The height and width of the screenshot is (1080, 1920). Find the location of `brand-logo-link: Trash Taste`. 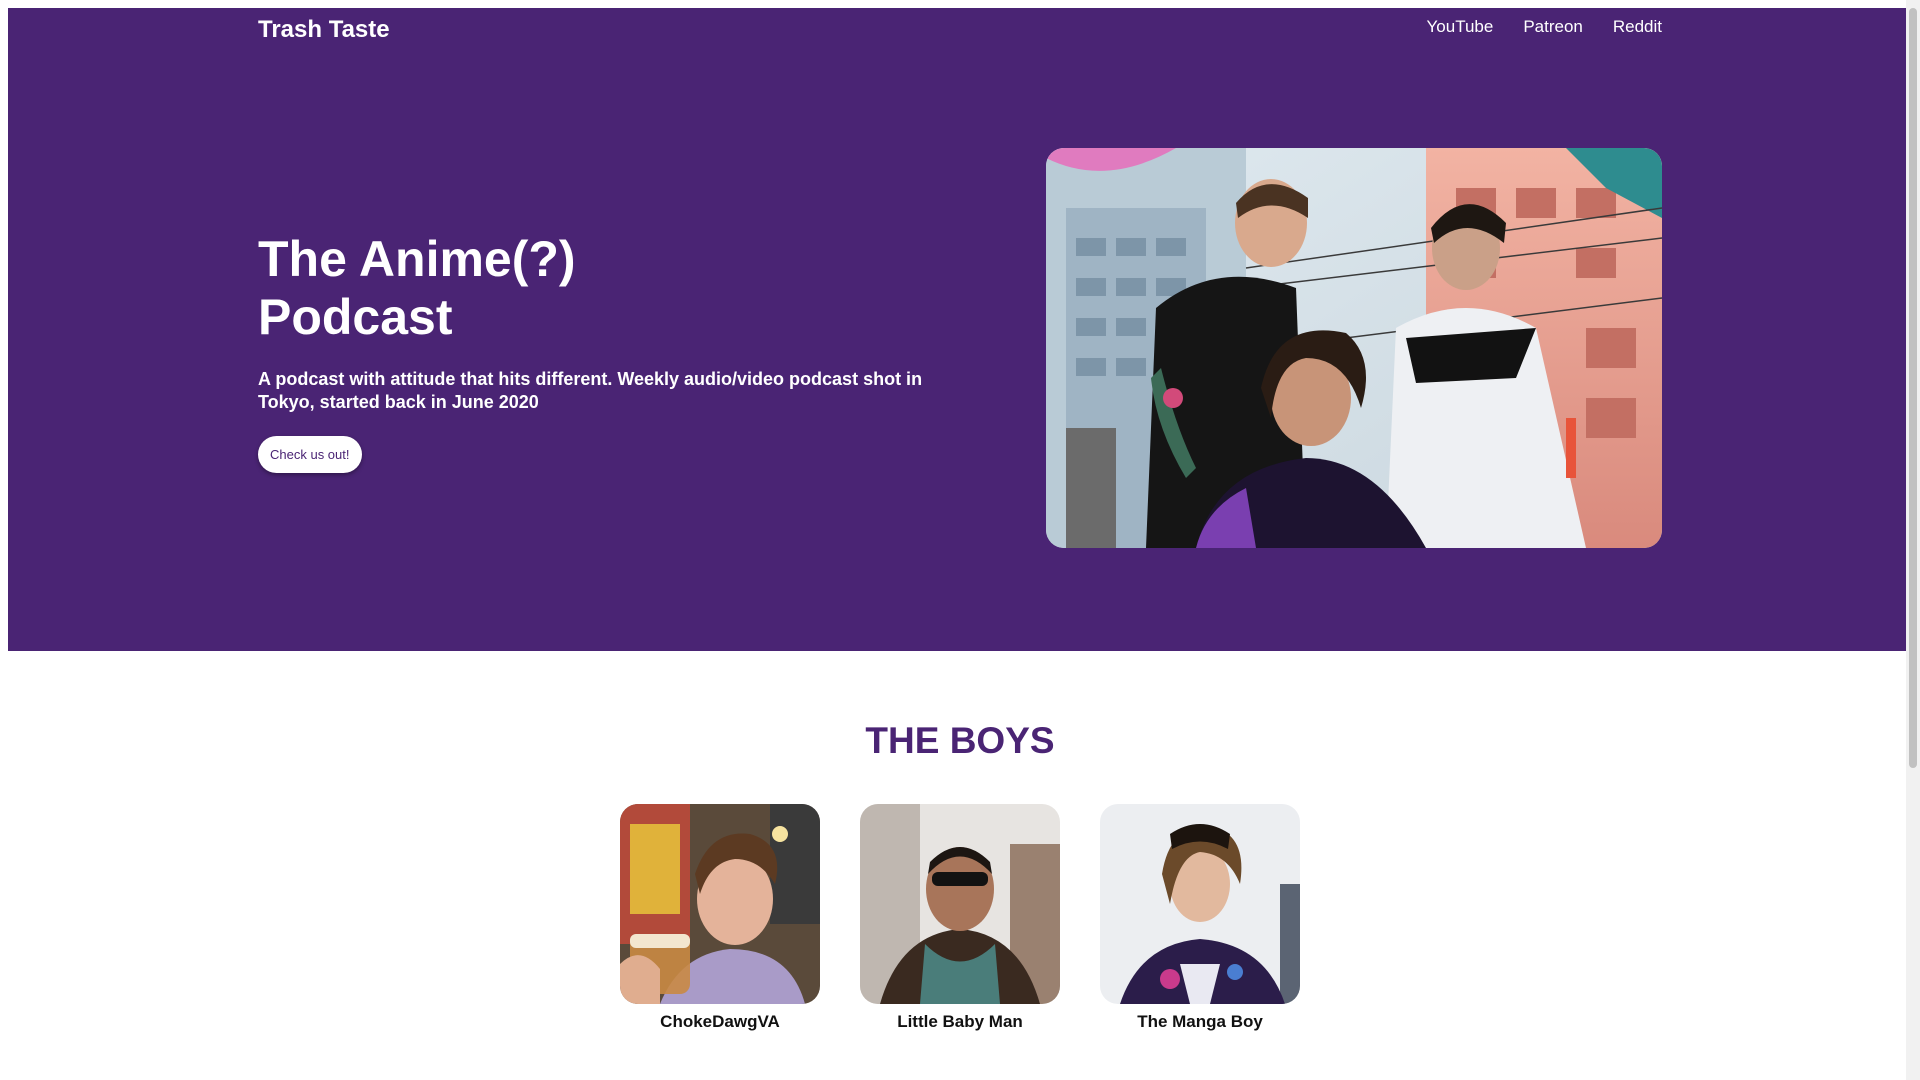

brand-logo-link: Trash Taste is located at coordinates (324, 30).